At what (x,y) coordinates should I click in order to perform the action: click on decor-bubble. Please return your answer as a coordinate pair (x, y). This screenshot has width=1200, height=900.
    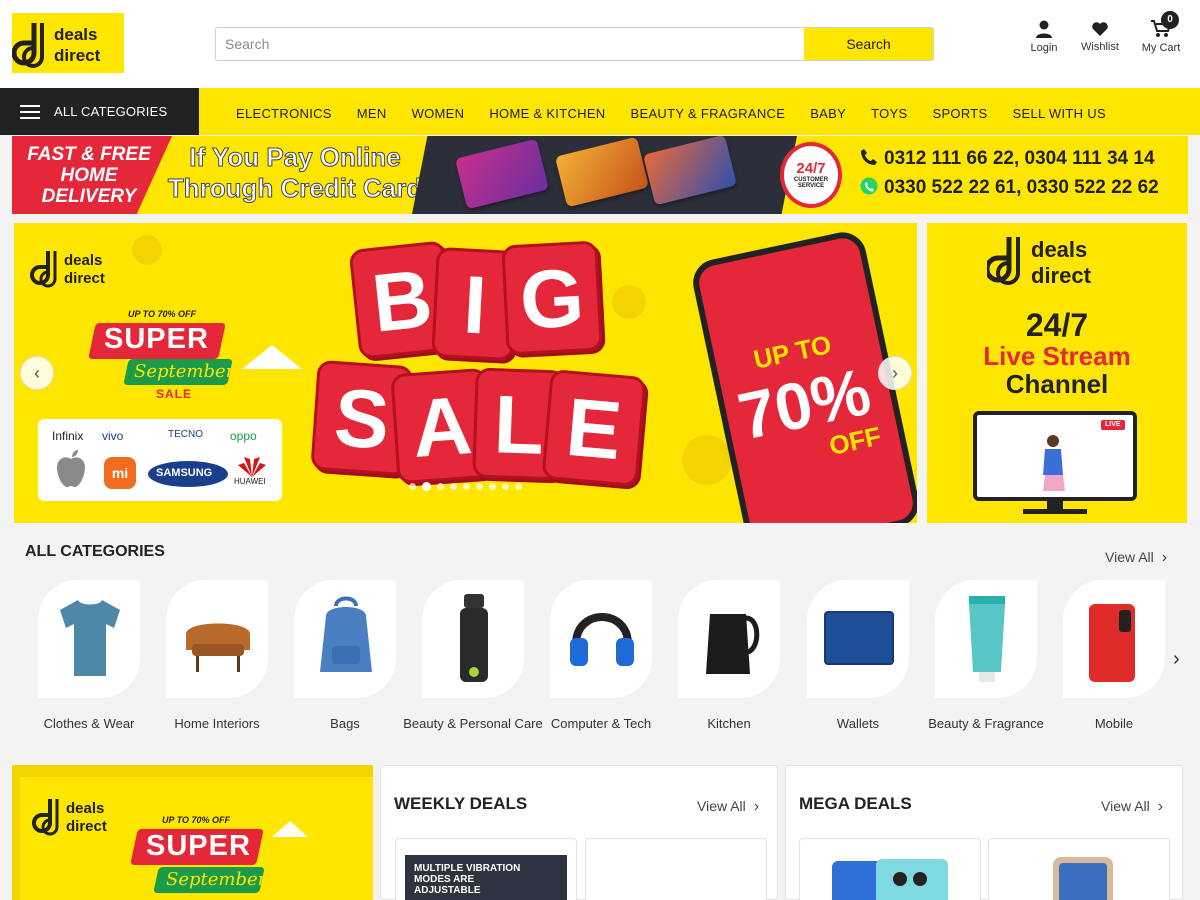
    Looking at the image, I should click on (147, 250).